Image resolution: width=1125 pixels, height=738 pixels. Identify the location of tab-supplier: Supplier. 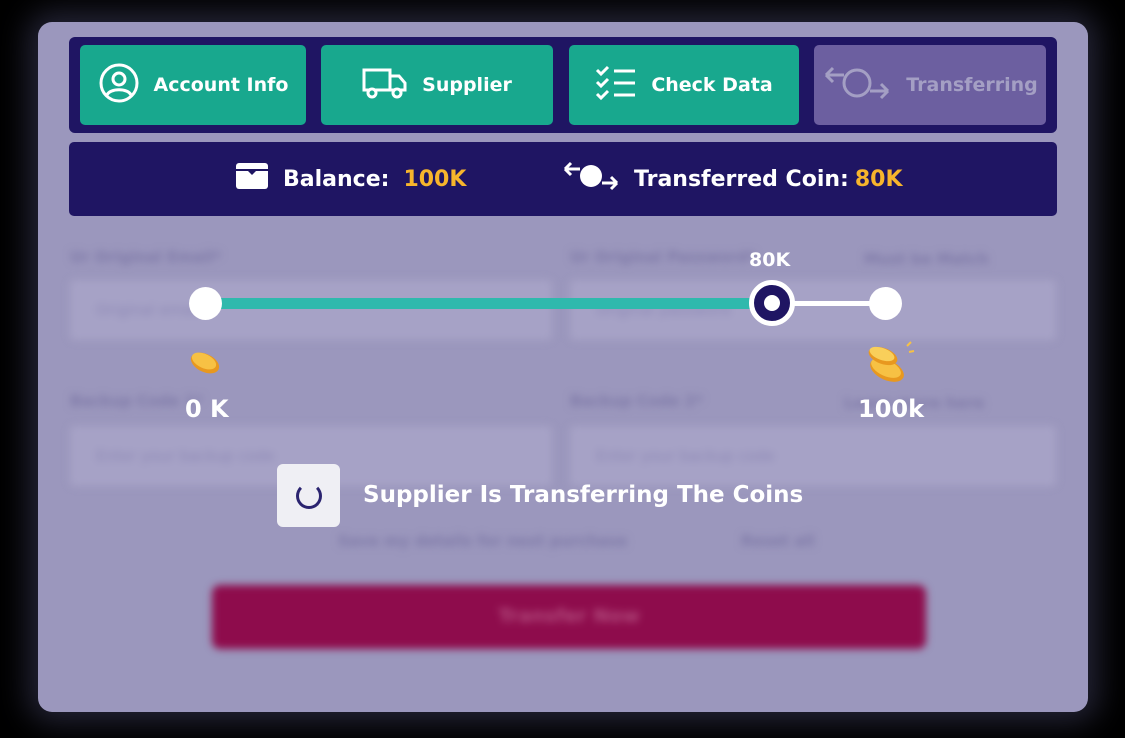
(437, 85).